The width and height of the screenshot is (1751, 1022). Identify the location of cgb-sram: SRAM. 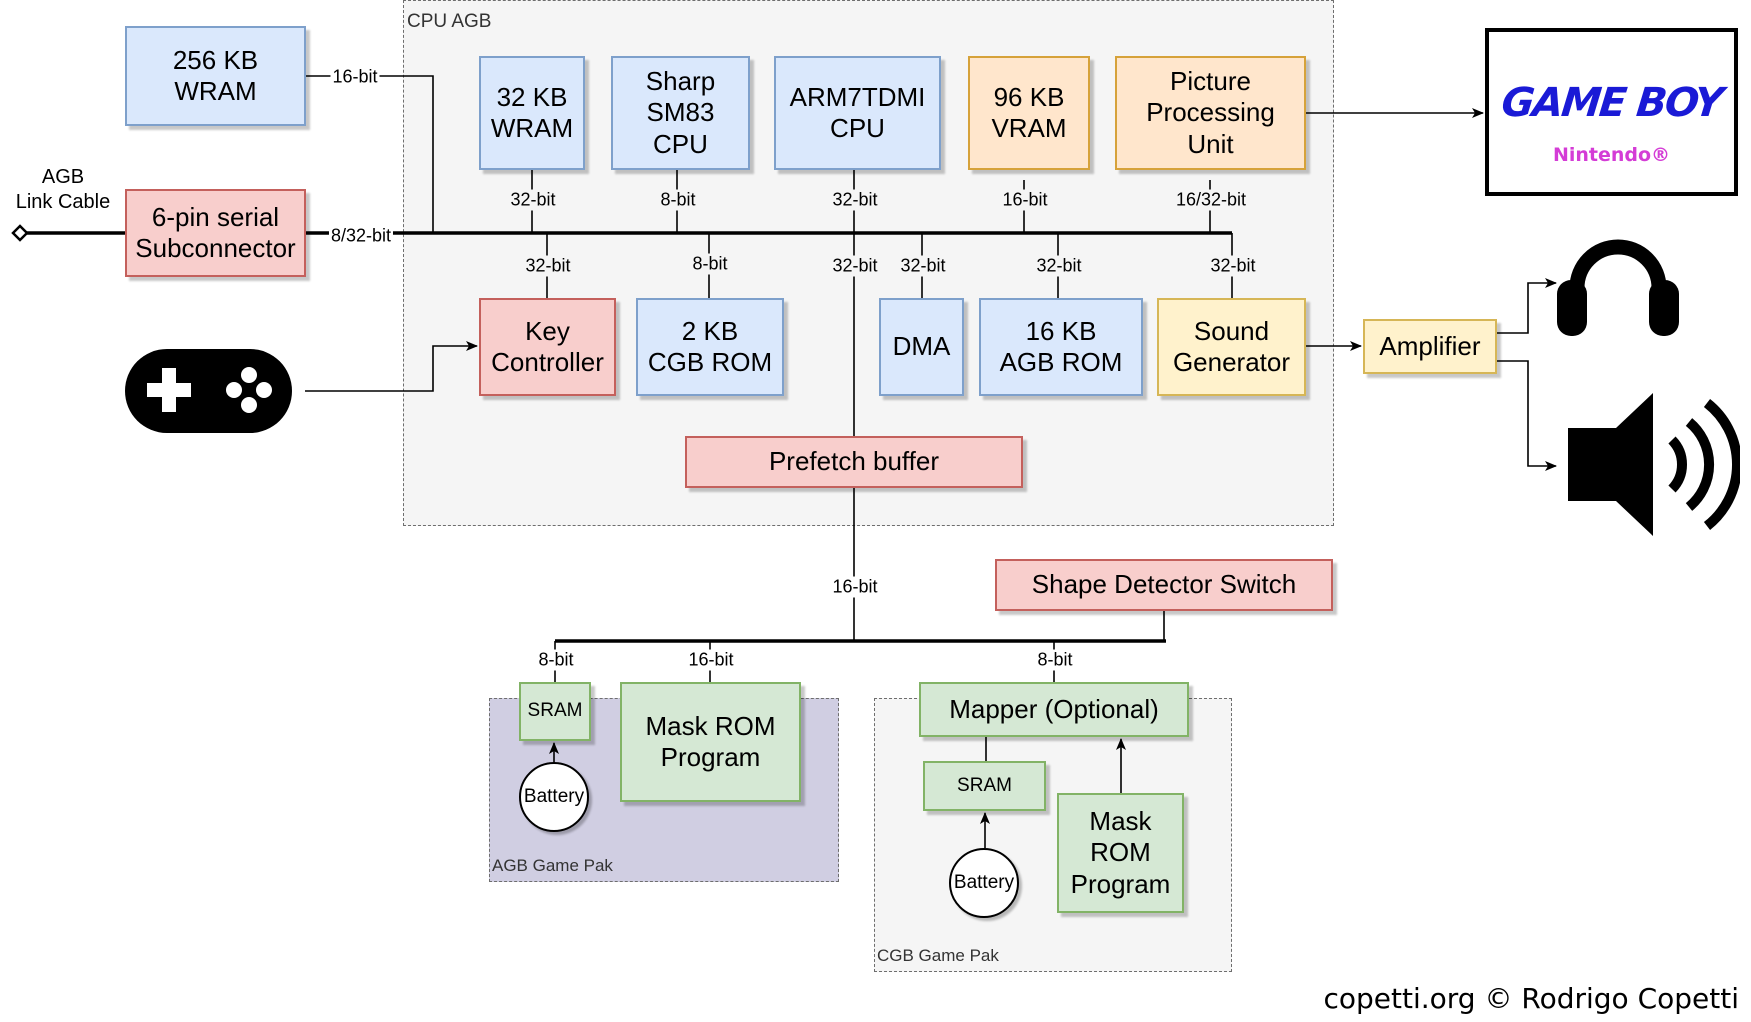
(984, 786).